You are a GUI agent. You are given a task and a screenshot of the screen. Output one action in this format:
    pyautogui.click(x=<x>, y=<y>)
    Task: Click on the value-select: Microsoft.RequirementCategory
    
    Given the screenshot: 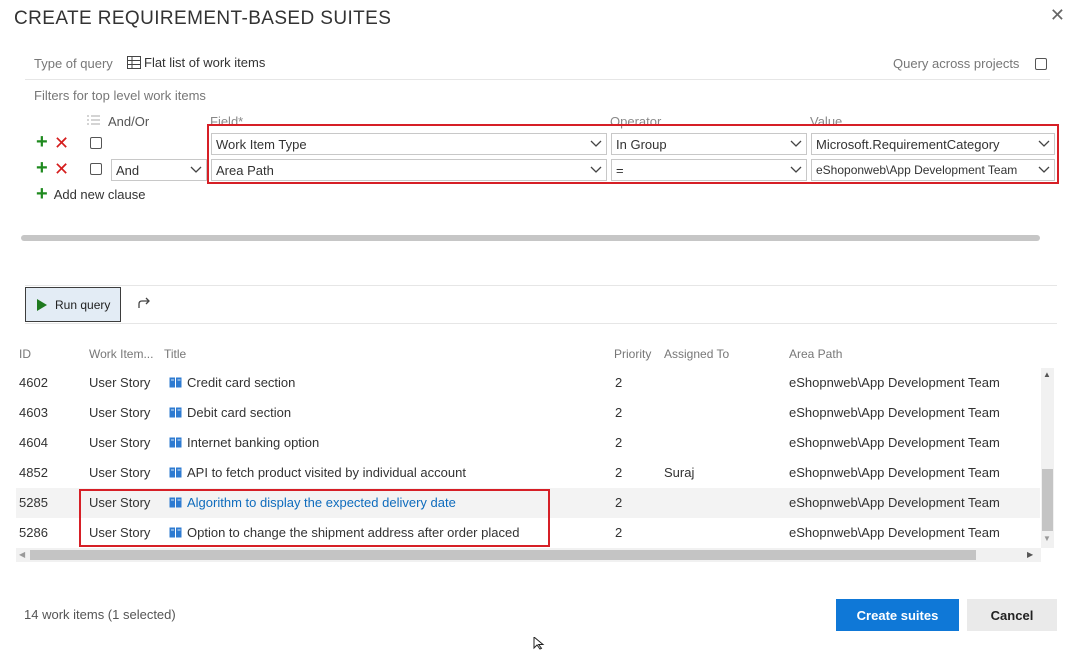 What is the action you would take?
    pyautogui.click(x=933, y=144)
    